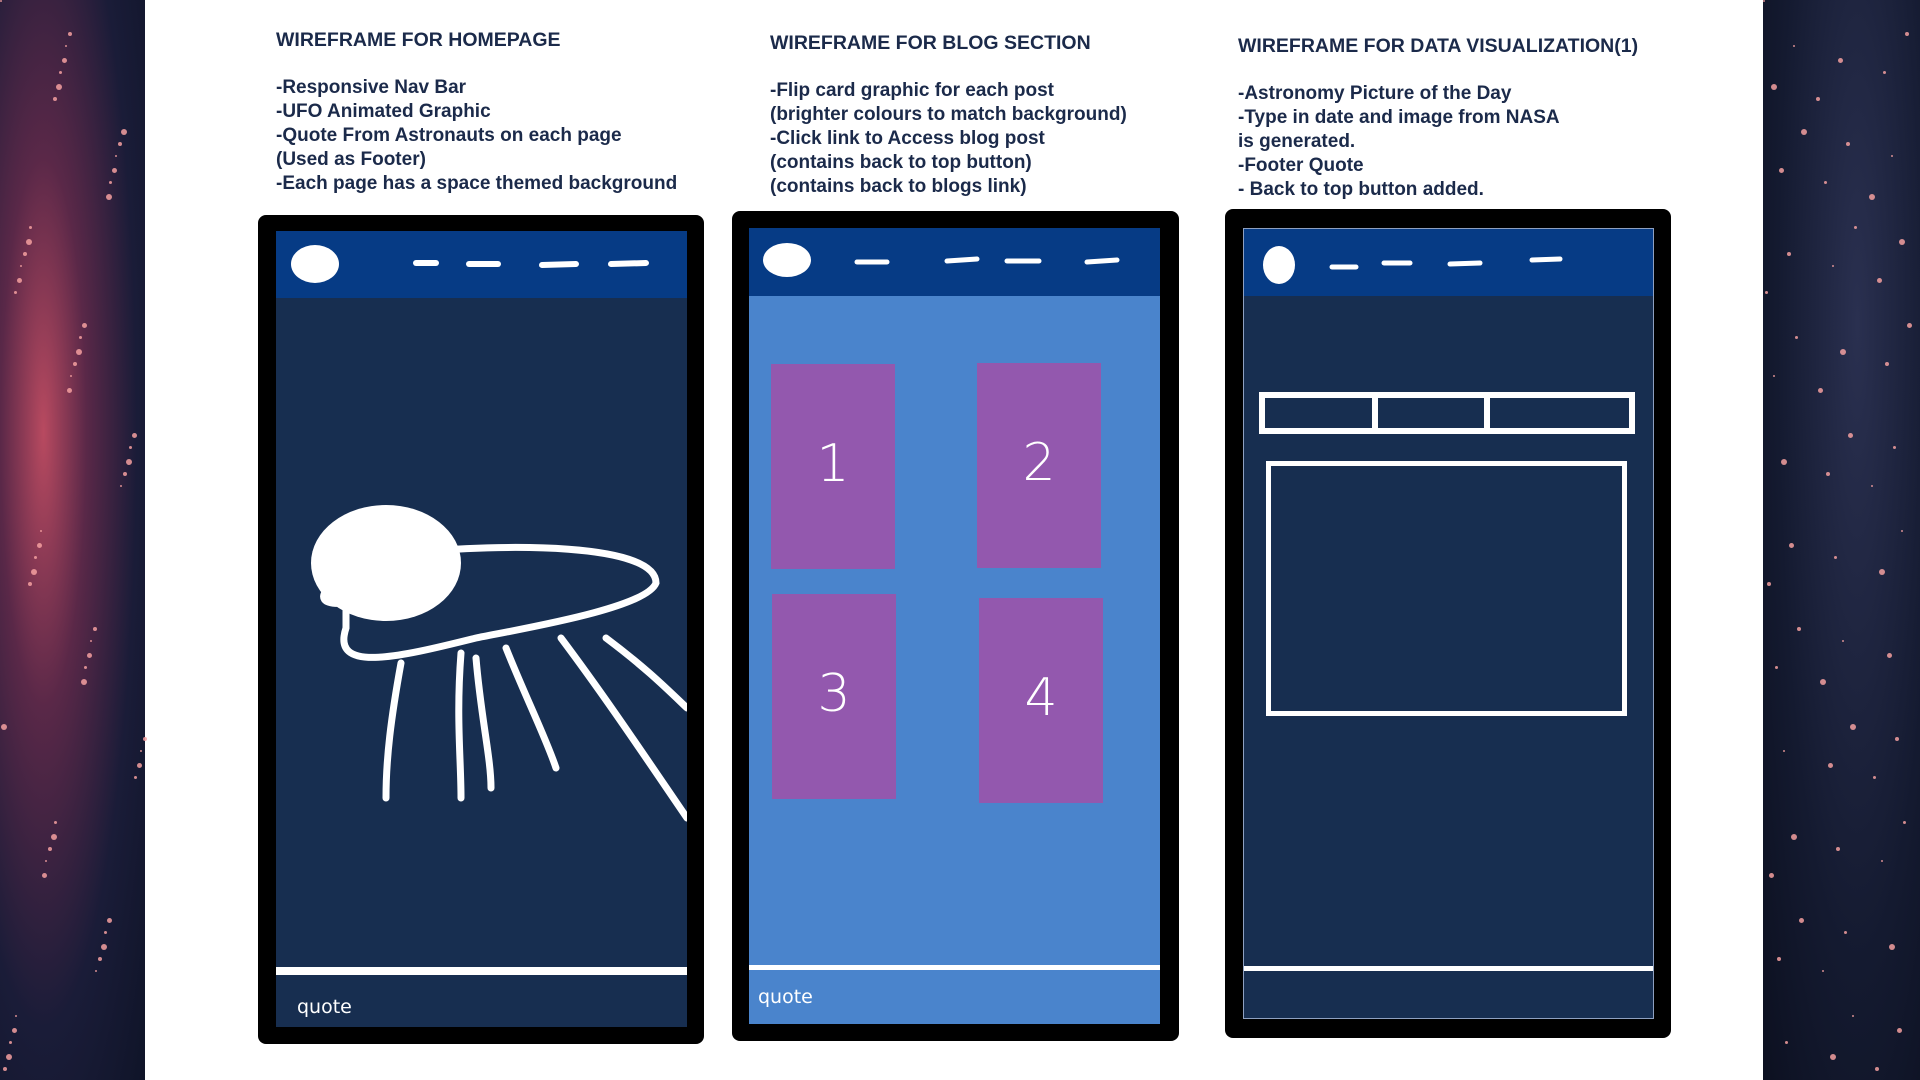  I want to click on homepage-title: WIREFRAME FOR HOMEPAGE, so click(418, 40).